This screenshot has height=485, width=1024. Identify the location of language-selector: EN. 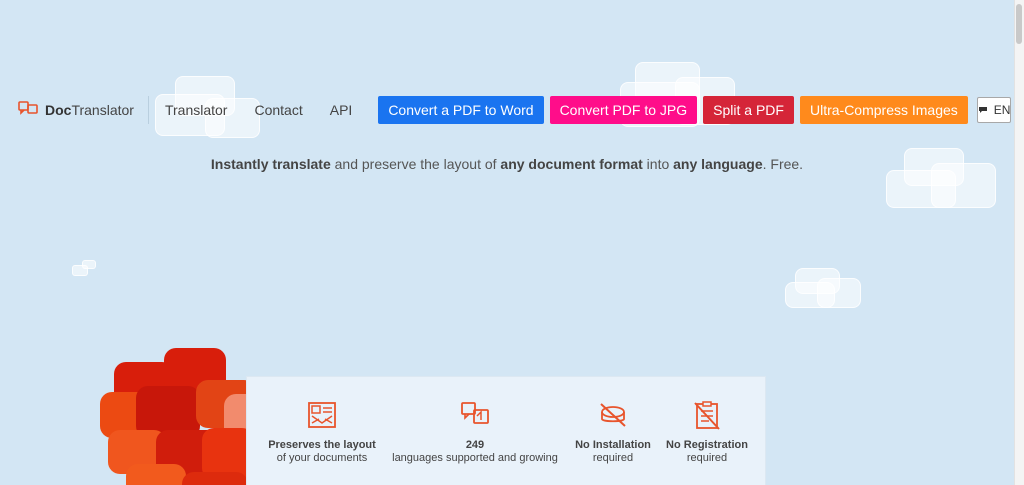
(994, 110).